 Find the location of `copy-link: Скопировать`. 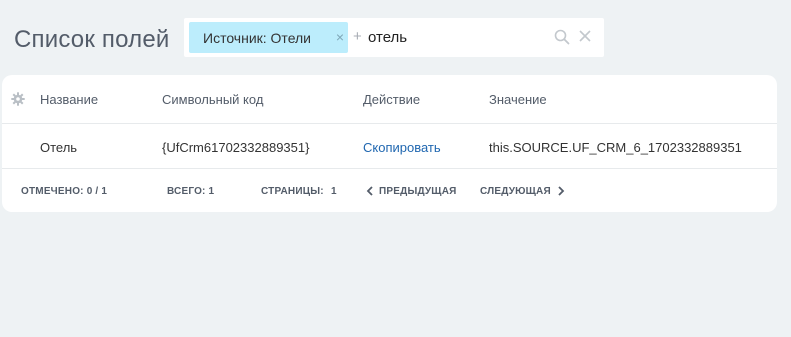

copy-link: Скопировать is located at coordinates (402, 147).